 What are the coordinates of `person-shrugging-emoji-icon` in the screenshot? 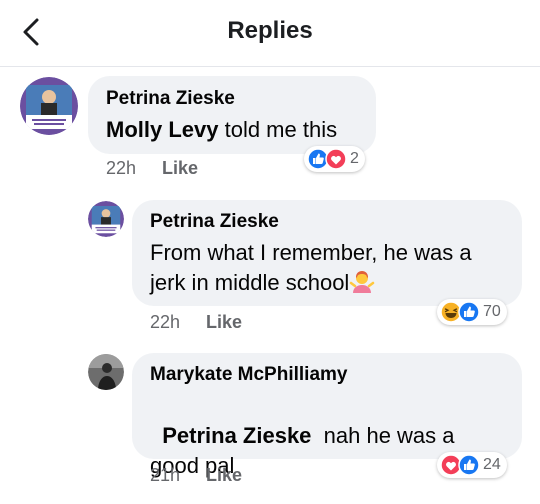 It's located at (362, 282).